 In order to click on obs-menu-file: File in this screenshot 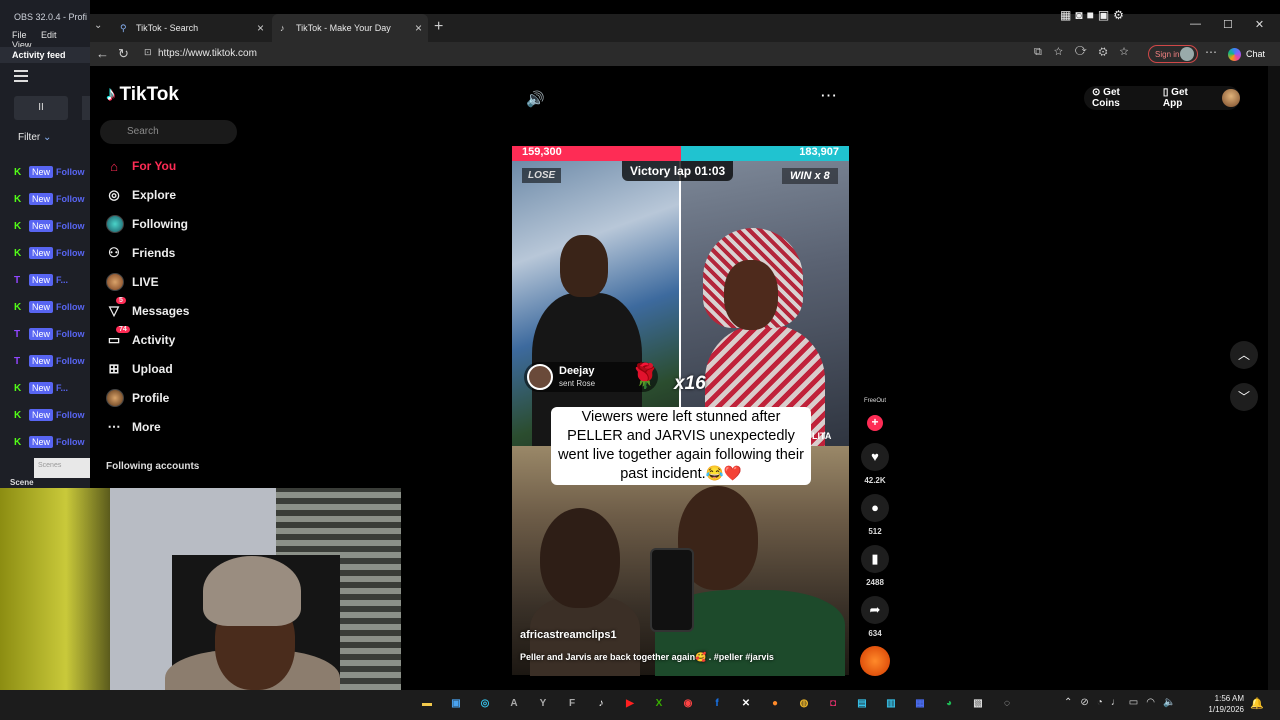, I will do `click(19, 35)`.